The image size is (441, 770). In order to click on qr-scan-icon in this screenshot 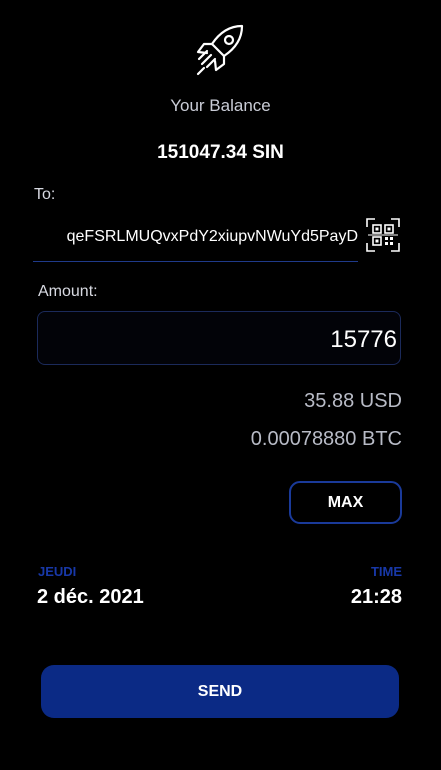, I will do `click(383, 235)`.